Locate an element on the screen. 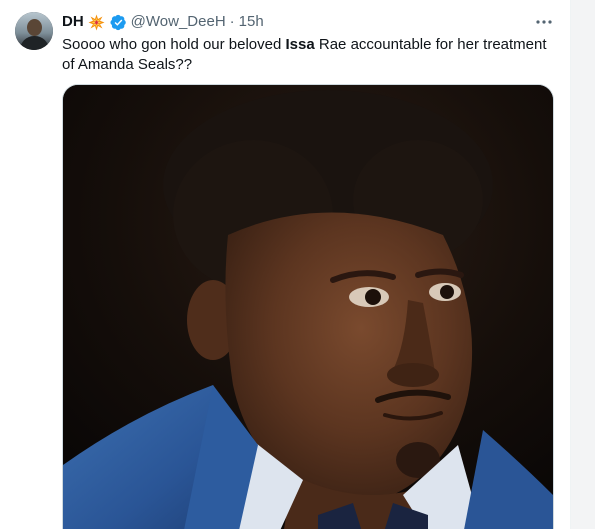 Image resolution: width=595 pixels, height=529 pixels. collision-emoji-icon is located at coordinates (96, 22).